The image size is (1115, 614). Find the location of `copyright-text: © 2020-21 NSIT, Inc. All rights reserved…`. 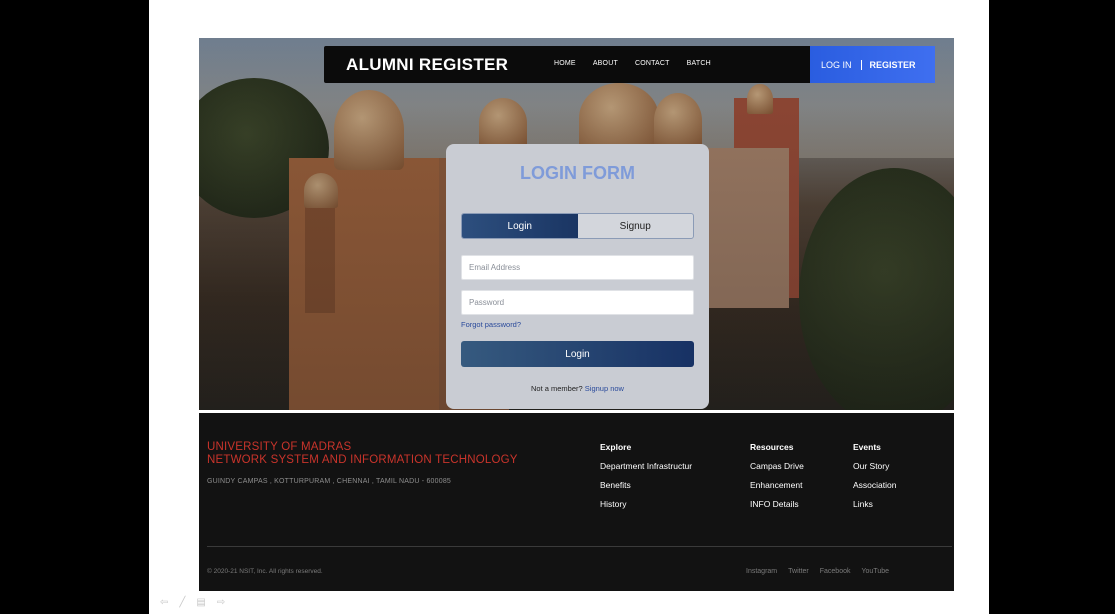

copyright-text: © 2020-21 NSIT, Inc. All rights reserved… is located at coordinates (265, 571).